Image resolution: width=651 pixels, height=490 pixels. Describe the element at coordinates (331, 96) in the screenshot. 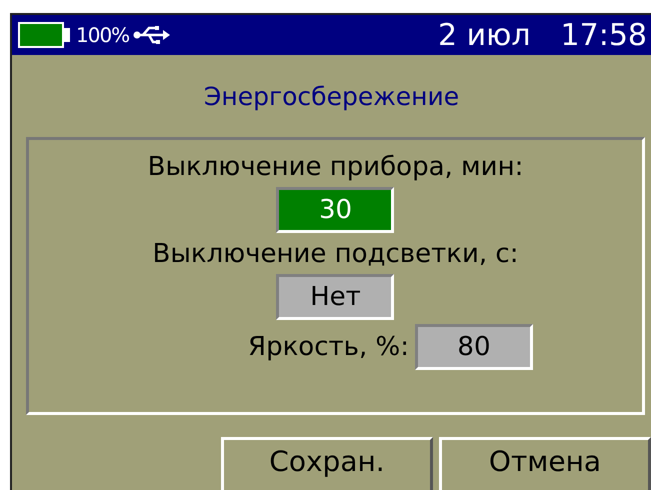

I see `screen-title: Энергосбережение` at that location.